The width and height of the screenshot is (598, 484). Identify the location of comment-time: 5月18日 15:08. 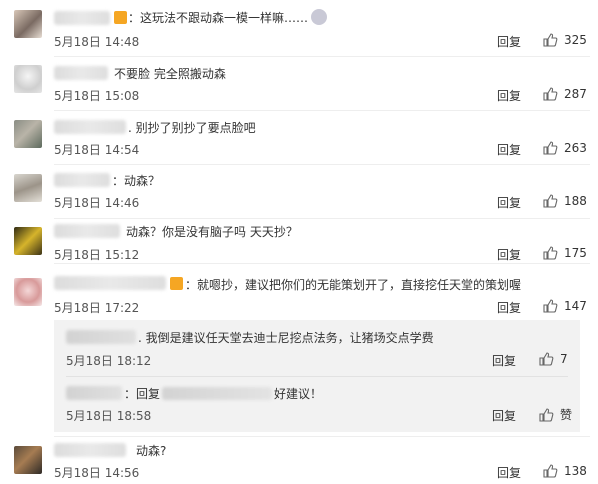
(97, 96).